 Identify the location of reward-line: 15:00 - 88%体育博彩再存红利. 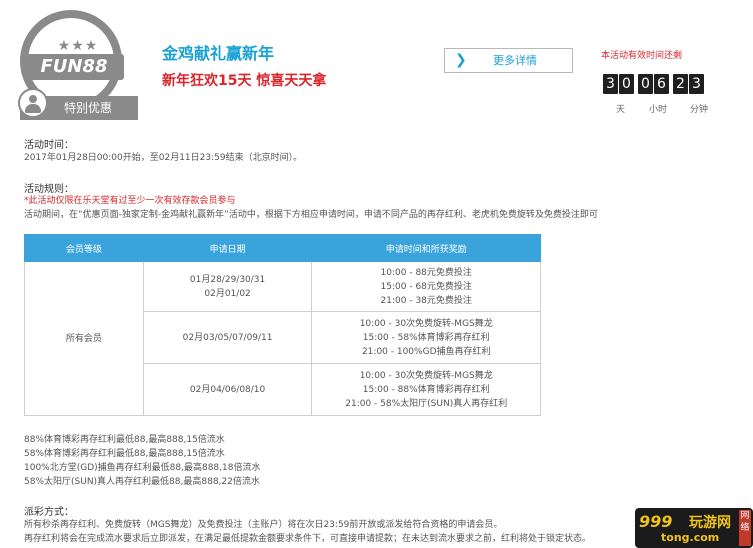
(426, 389).